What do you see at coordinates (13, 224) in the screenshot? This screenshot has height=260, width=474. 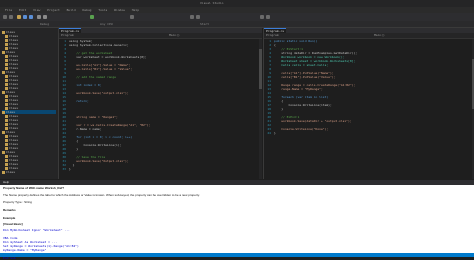 I see `help-csharp-label: [Visual Basic]` at bounding box center [13, 224].